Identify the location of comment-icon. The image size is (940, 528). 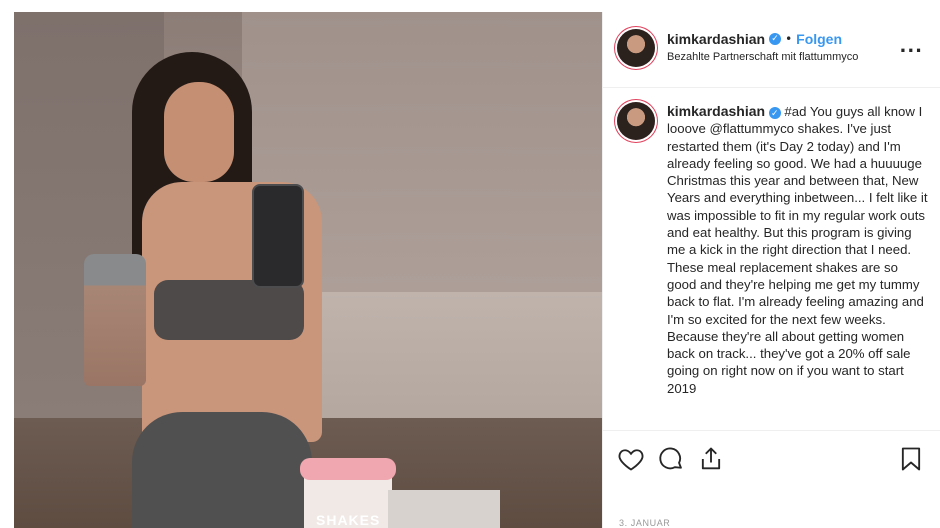
(671, 459).